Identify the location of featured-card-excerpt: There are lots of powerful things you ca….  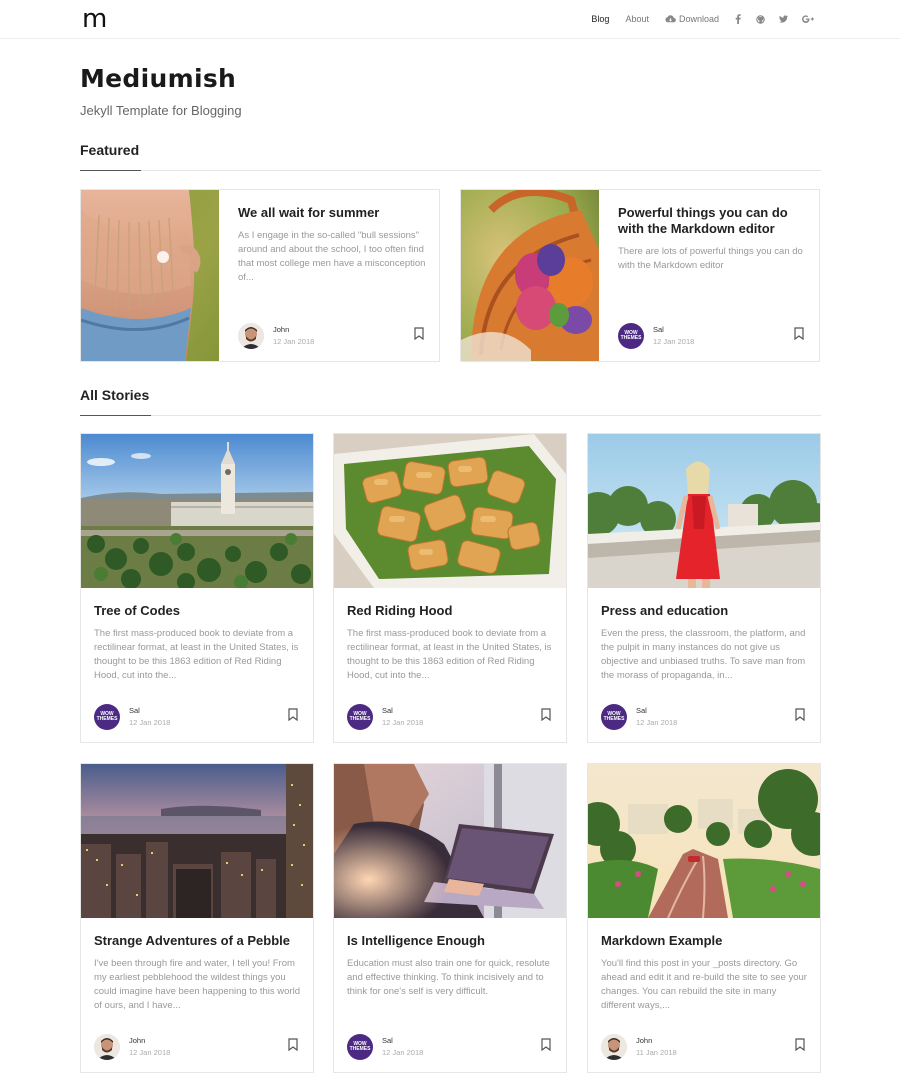
(710, 258).